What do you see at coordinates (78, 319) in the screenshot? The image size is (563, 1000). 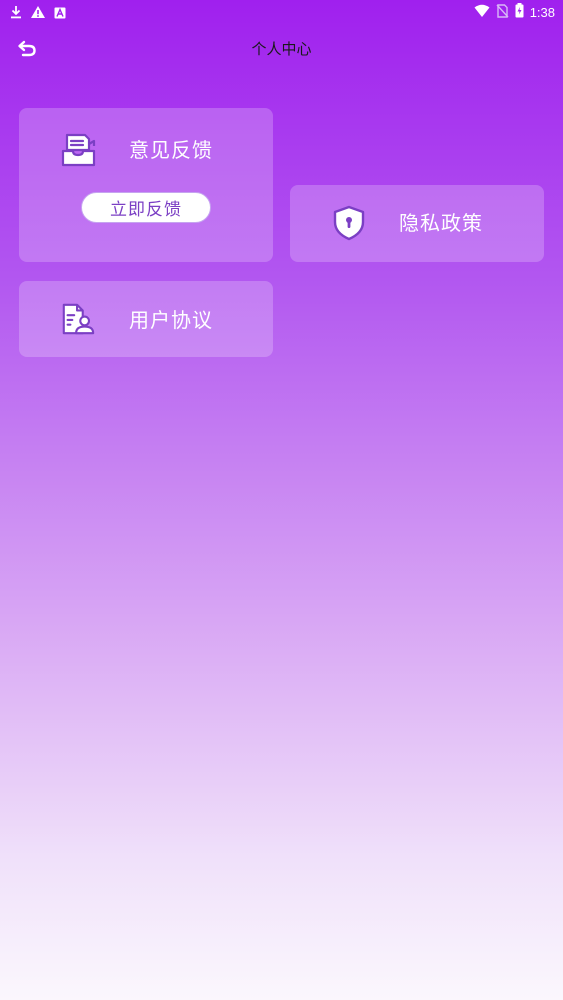 I see `user-document-icon` at bounding box center [78, 319].